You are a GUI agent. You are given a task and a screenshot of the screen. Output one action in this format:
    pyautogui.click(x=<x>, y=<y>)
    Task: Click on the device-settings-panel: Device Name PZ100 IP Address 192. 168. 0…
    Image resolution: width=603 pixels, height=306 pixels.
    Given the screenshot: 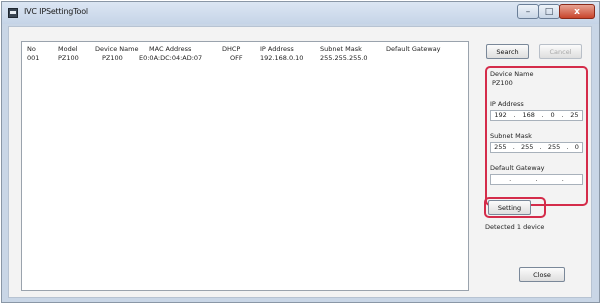 What is the action you would take?
    pyautogui.click(x=536, y=136)
    